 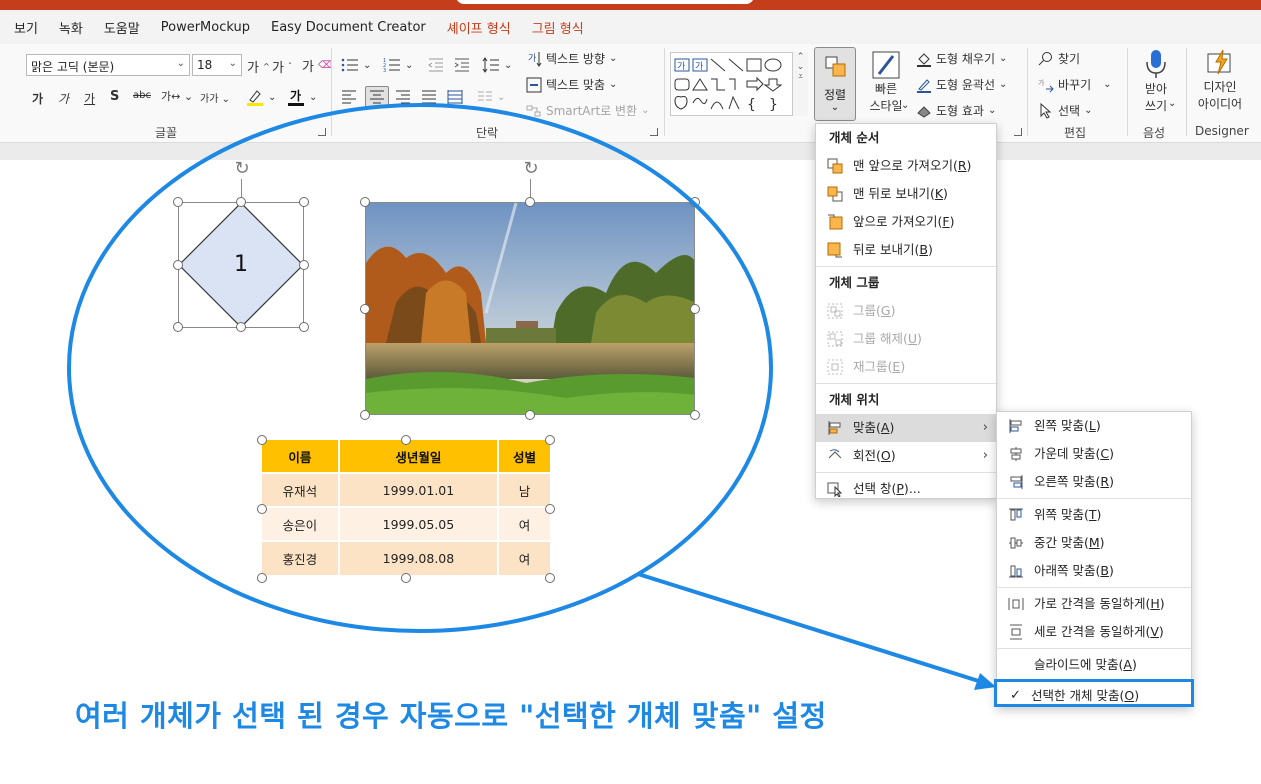 What do you see at coordinates (71, 27) in the screenshot?
I see `tab-record: 녹화` at bounding box center [71, 27].